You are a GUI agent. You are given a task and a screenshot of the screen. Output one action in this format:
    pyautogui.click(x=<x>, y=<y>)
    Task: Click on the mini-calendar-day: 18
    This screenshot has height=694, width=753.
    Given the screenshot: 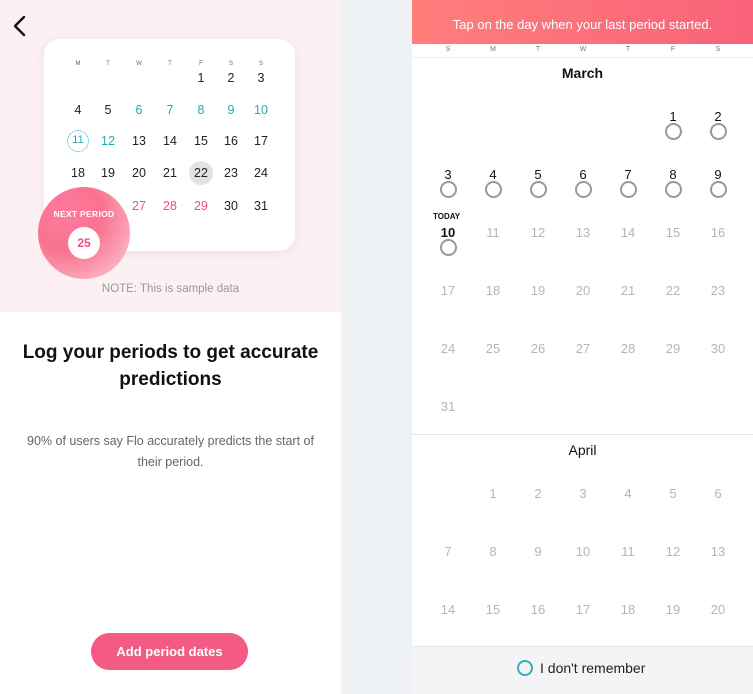 What is the action you would take?
    pyautogui.click(x=78, y=173)
    